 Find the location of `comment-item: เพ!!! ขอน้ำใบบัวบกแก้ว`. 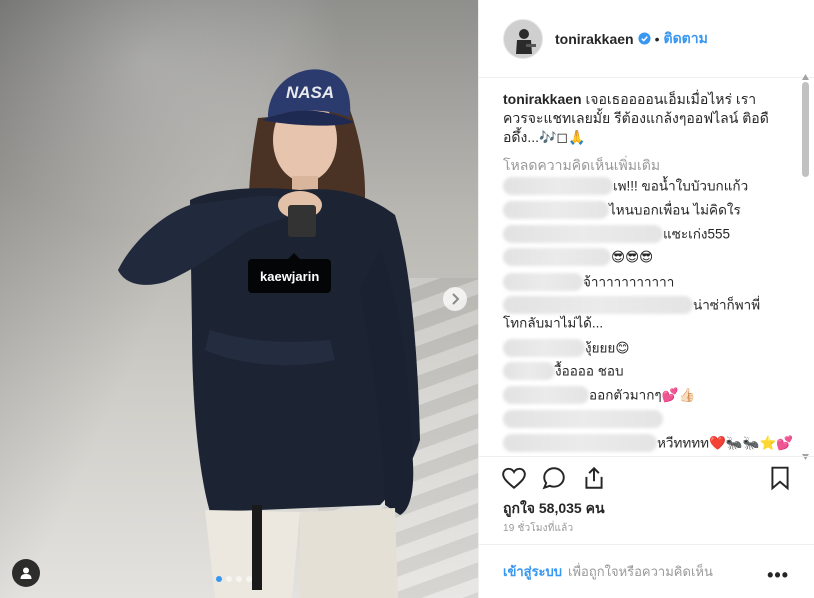

comment-item: เพ!!! ขอน้ำใบบัวบกแก้ว is located at coordinates (626, 186).